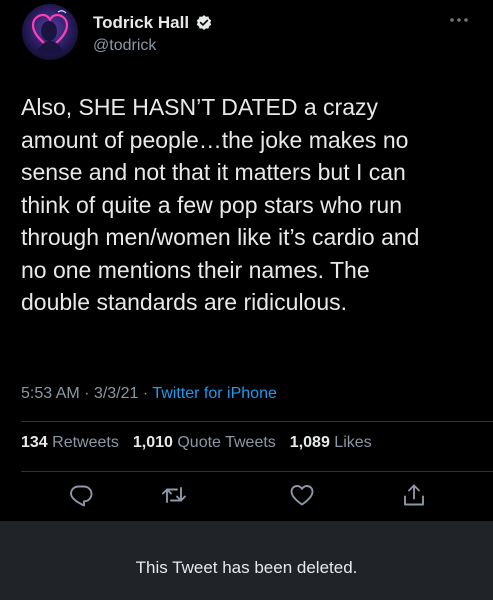 The image size is (493, 600). I want to click on likes-stat: 1,089 Likes, so click(331, 442).